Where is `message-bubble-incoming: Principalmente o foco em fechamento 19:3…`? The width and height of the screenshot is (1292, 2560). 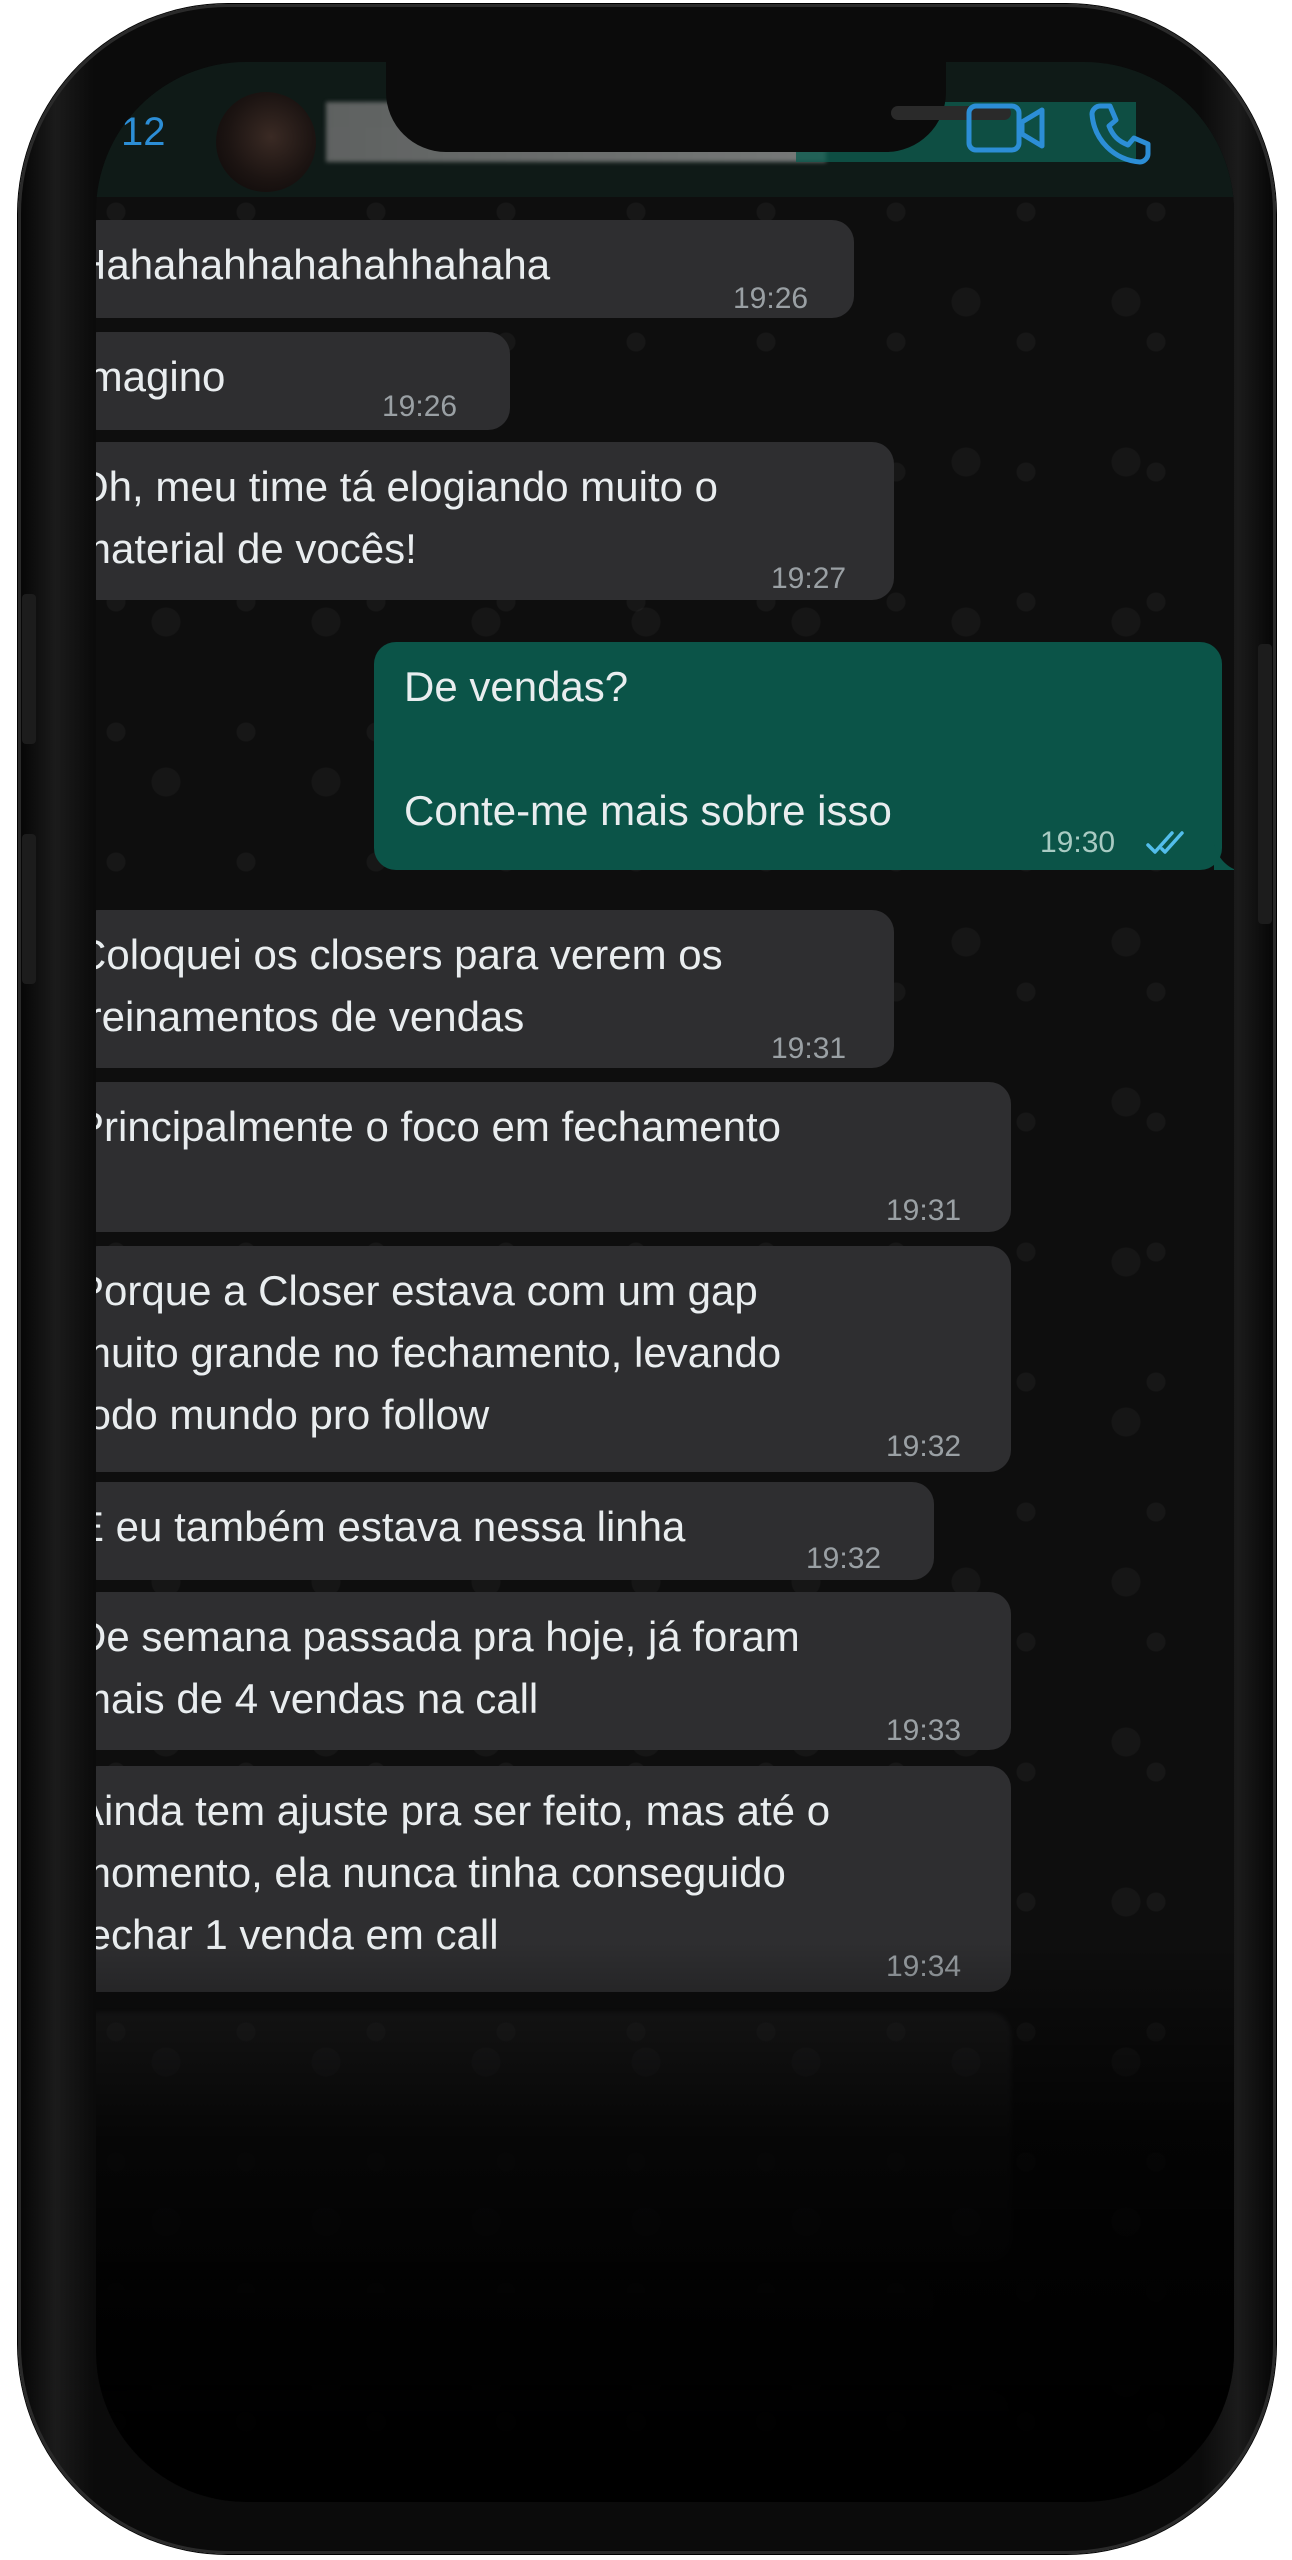
message-bubble-incoming: Principalmente o foco em fechamento 19:3… is located at coordinates (553, 1157).